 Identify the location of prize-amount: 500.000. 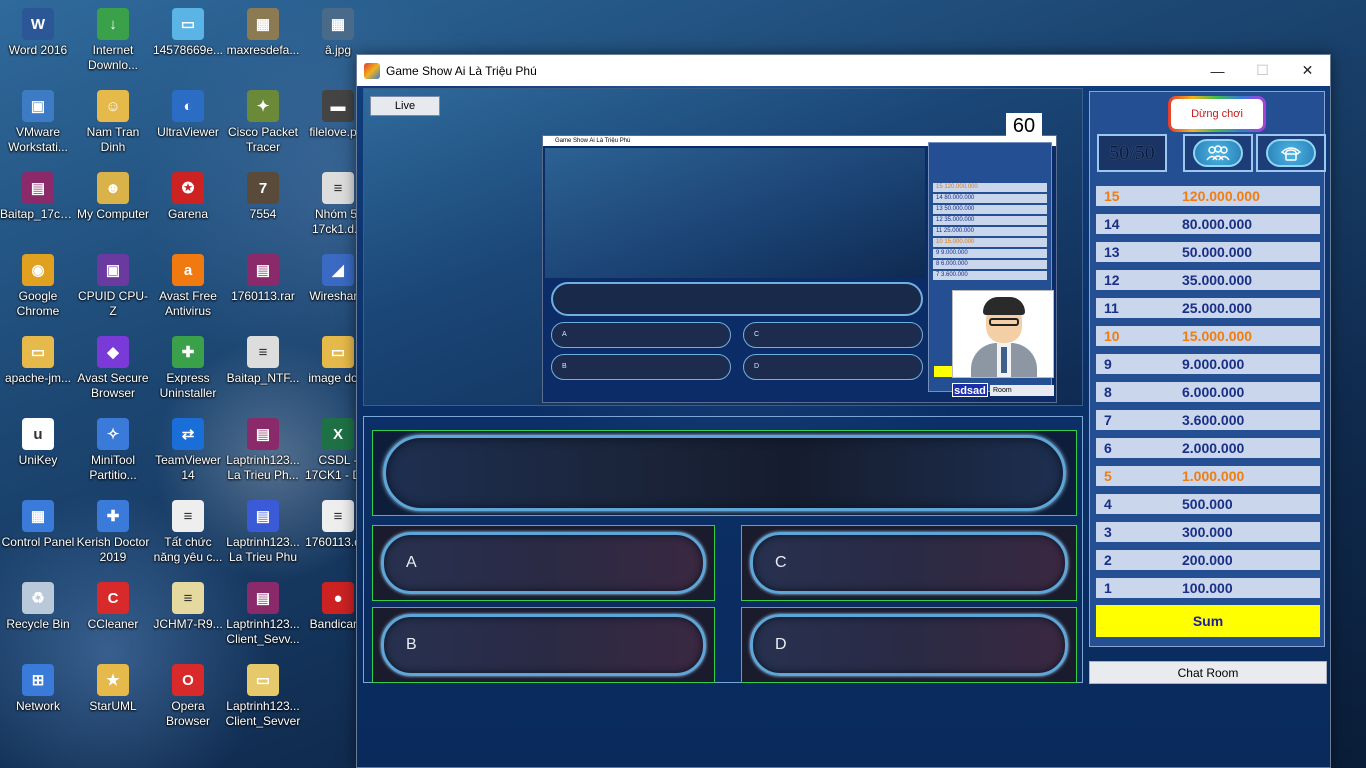
(1207, 504).